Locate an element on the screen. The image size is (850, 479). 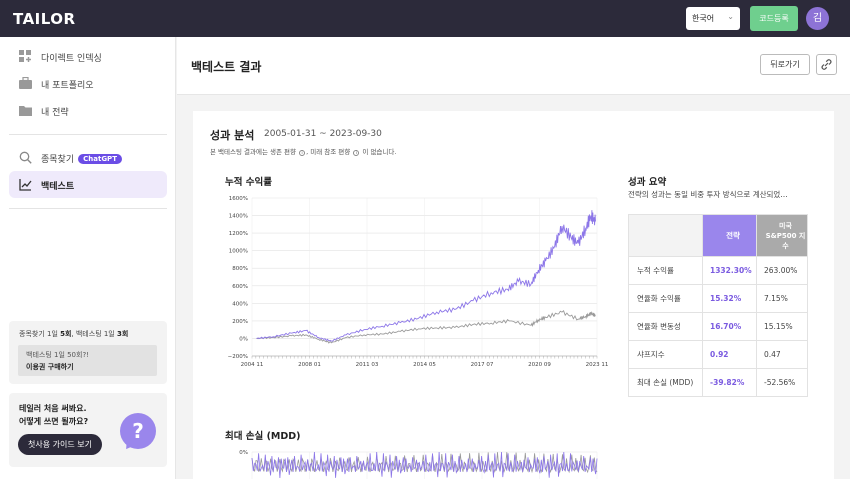
benchmark-value: 15.15% is located at coordinates (782, 326).